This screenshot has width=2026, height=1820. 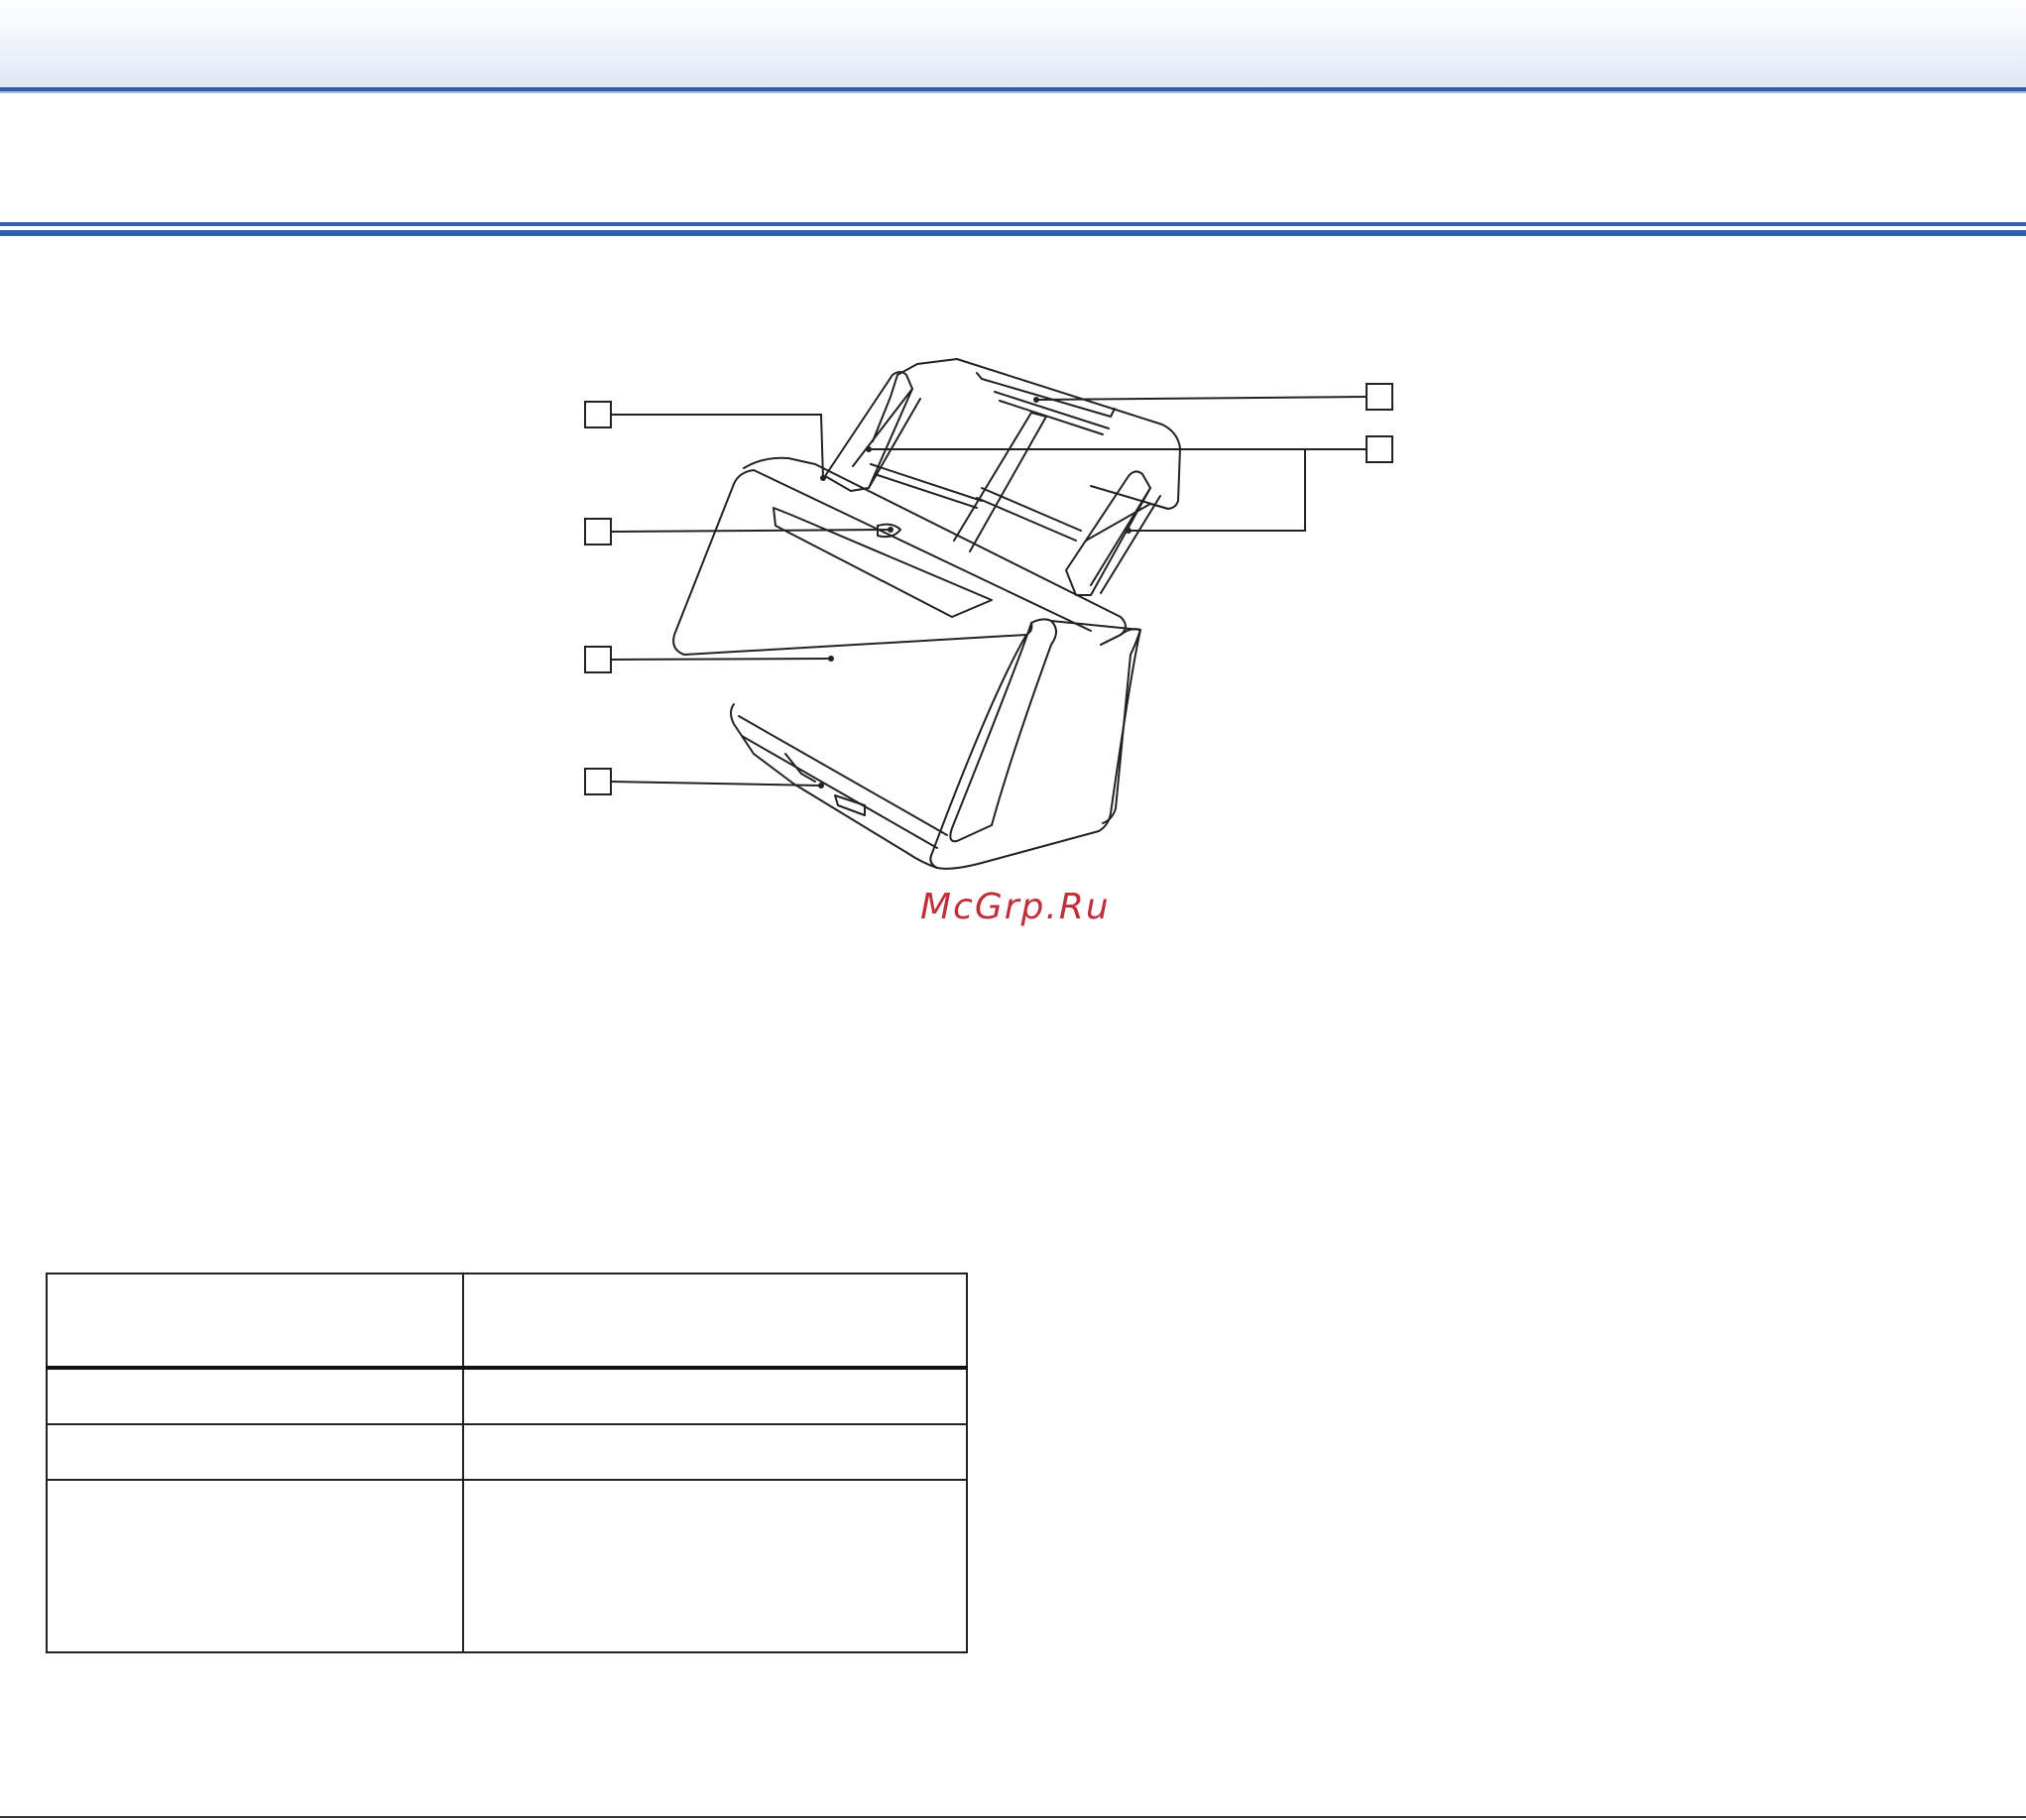 What do you see at coordinates (1129, 531) in the screenshot?
I see `leader-dot-6b` at bounding box center [1129, 531].